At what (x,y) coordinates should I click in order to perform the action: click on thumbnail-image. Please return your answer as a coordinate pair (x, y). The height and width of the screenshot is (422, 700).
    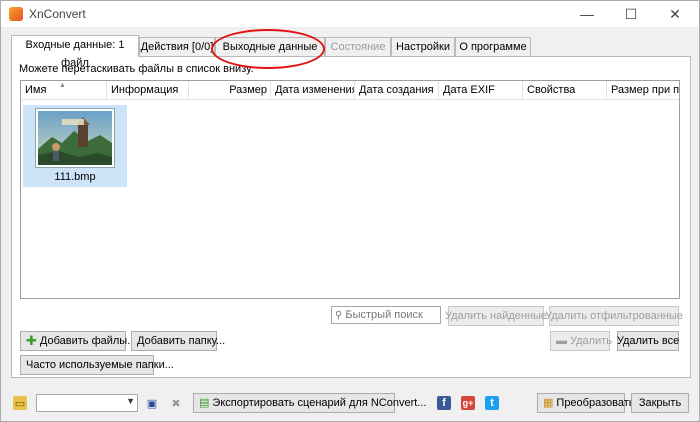
    Looking at the image, I should click on (75, 138).